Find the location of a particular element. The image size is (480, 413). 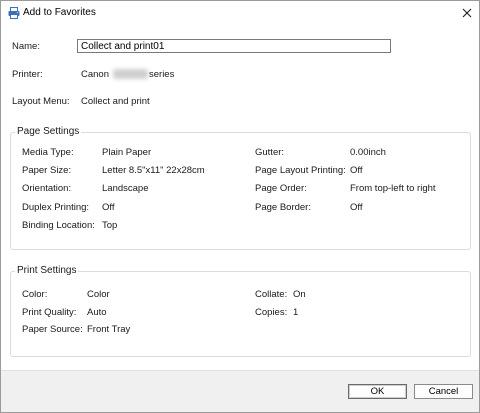

paper-source-label: Paper Source: is located at coordinates (52, 329).